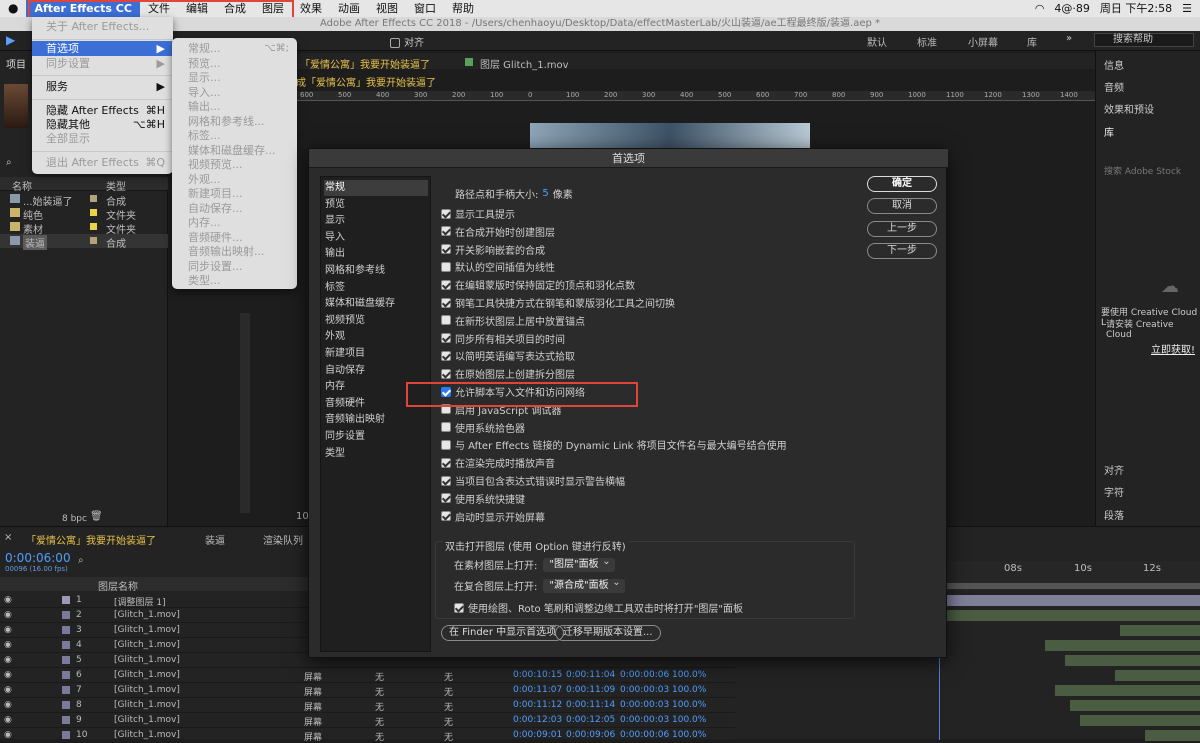  I want to click on pref-option: 在合成开始时创建图层, so click(498, 231).